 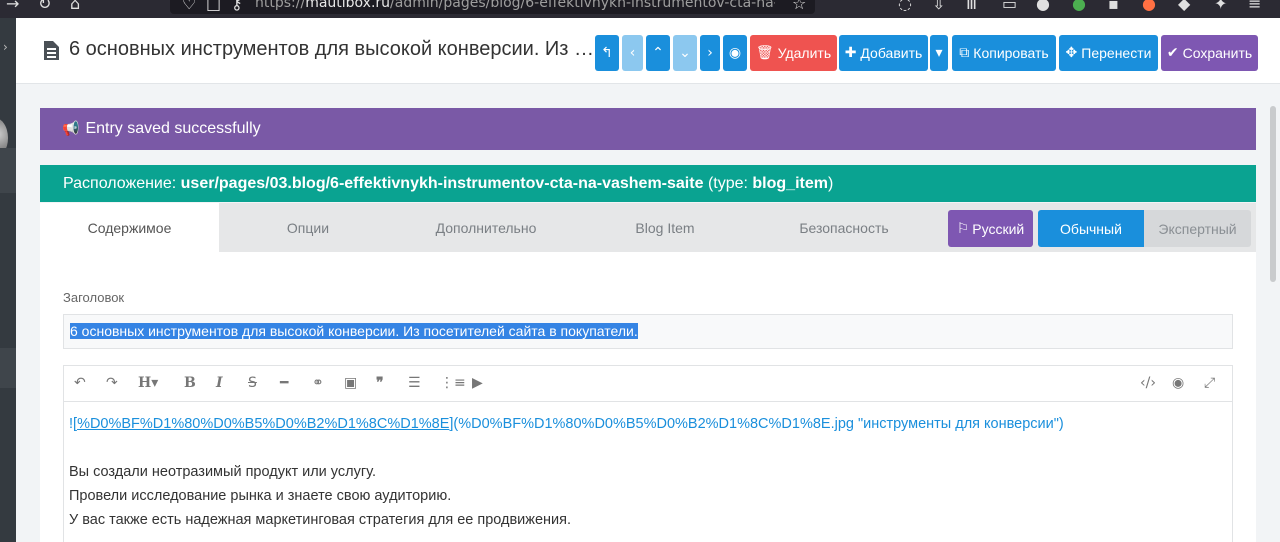 What do you see at coordinates (263, 424) in the screenshot?
I see `image-alt-link: %D0%BF%D1%80%D0%B5%D0%B2%D1%8C%D1%8E` at bounding box center [263, 424].